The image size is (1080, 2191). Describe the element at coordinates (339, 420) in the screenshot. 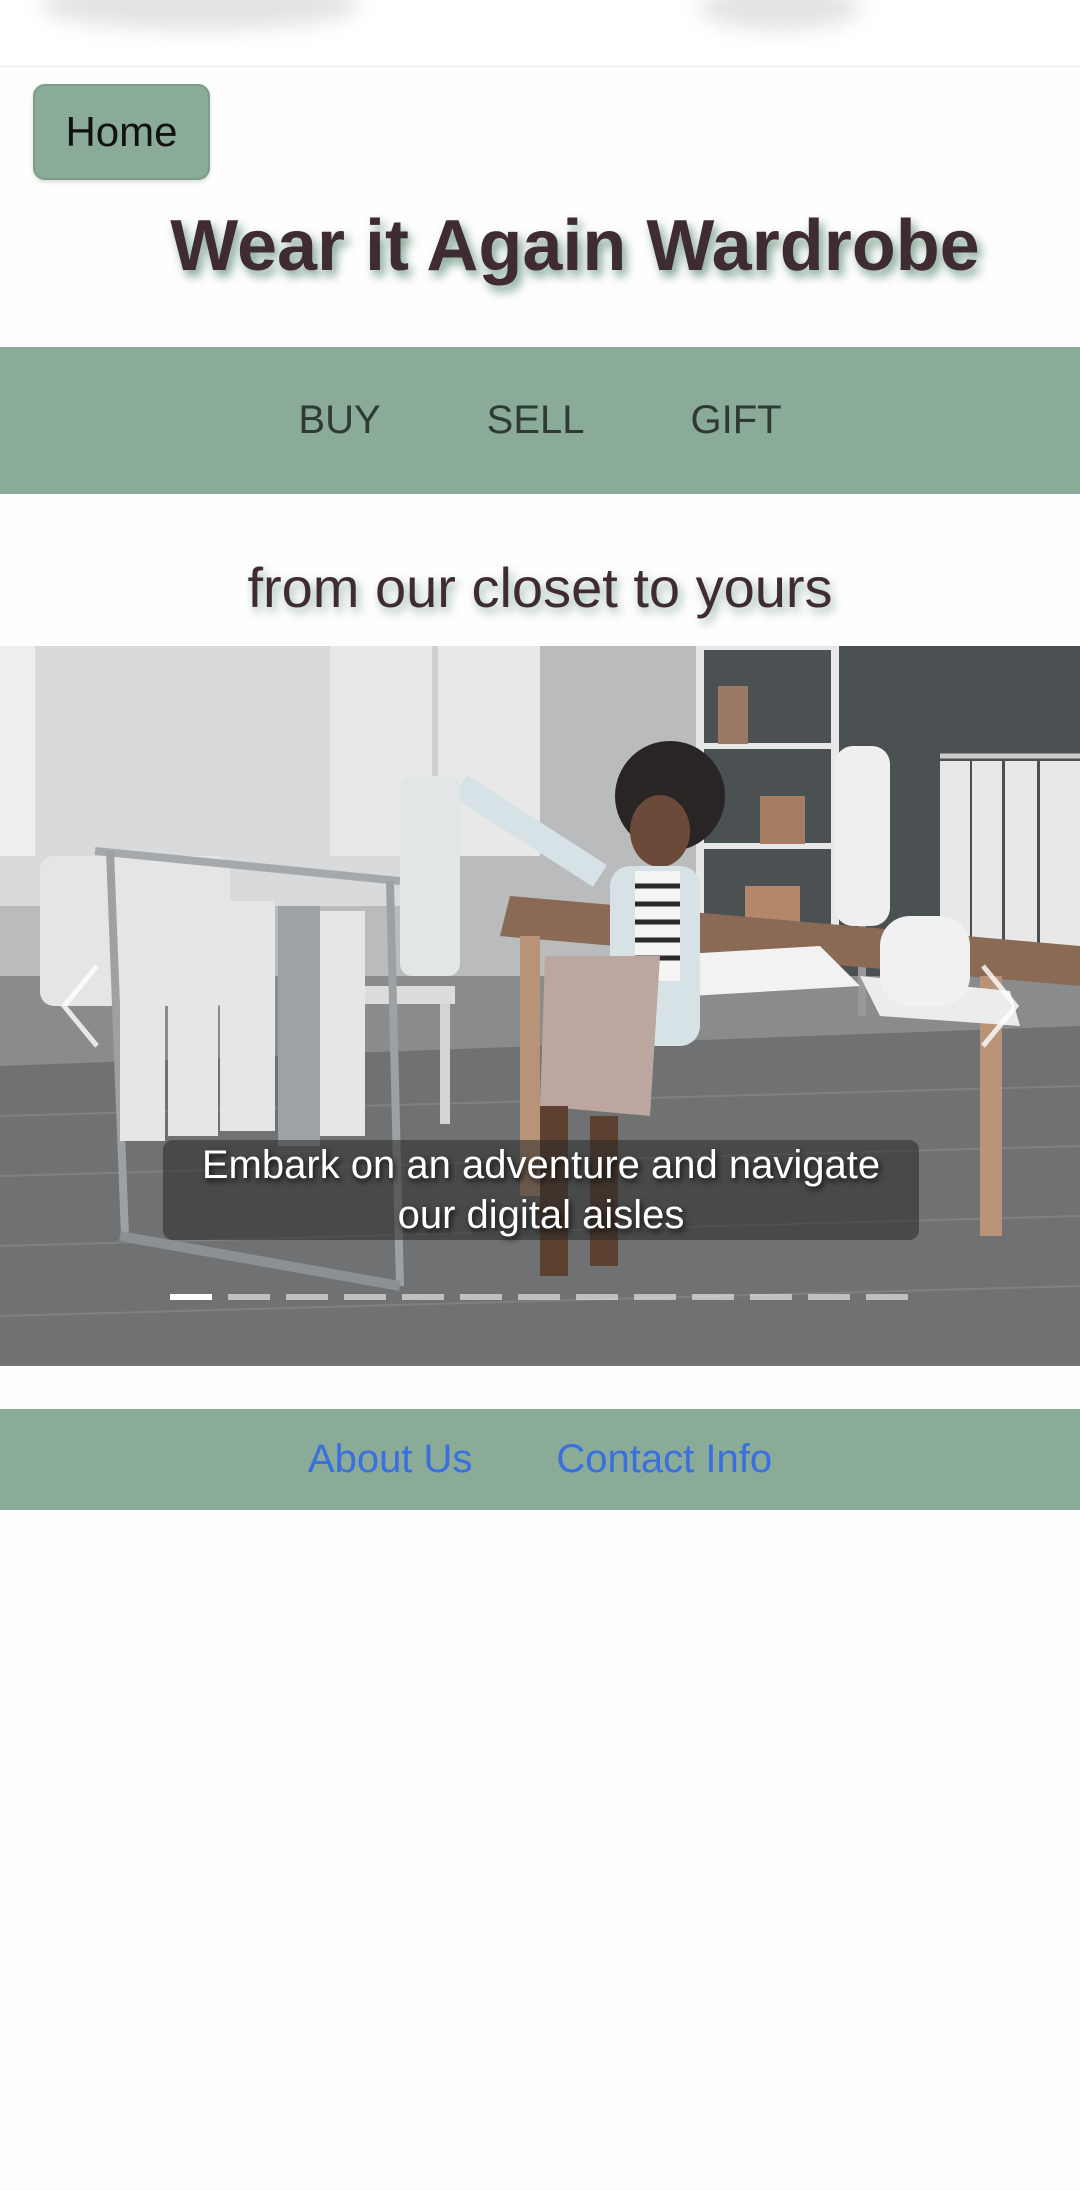

I see `nav-buy-link: BUY` at that location.